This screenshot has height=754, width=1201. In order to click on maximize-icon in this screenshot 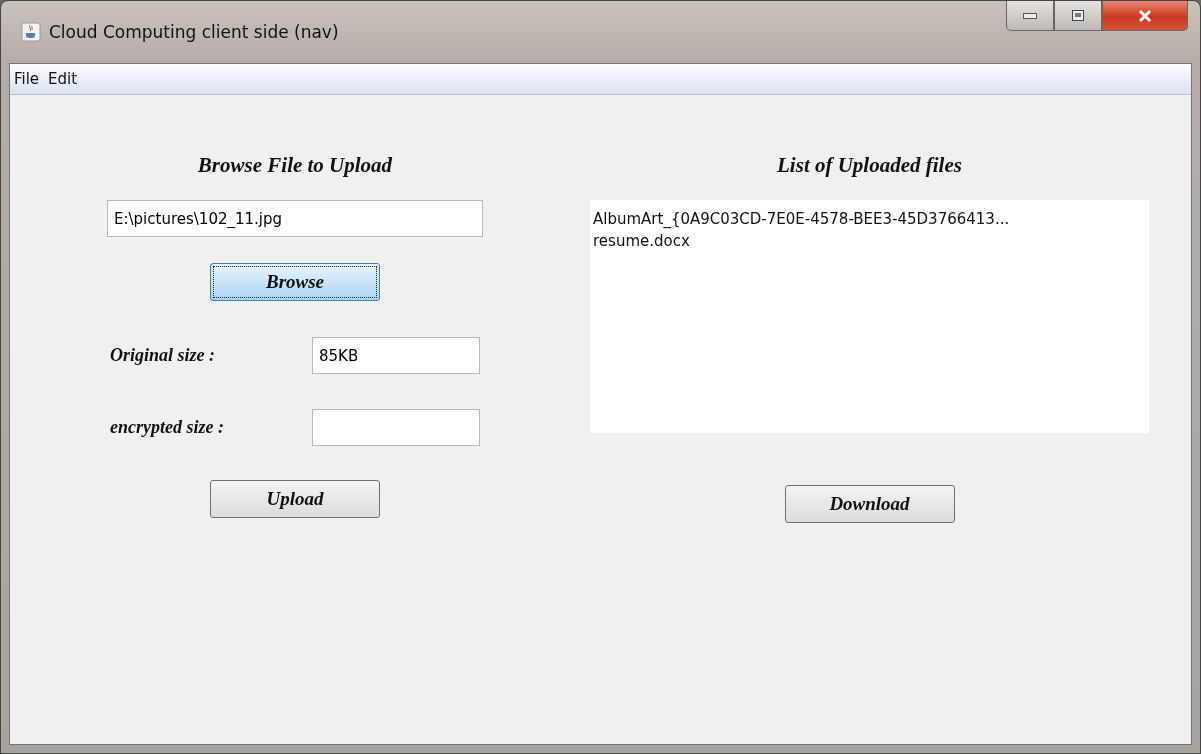, I will do `click(1078, 15)`.